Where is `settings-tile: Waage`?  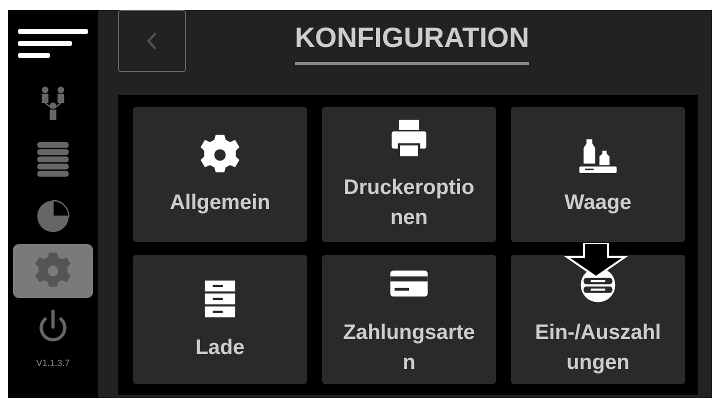
settings-tile: Waage is located at coordinates (598, 174).